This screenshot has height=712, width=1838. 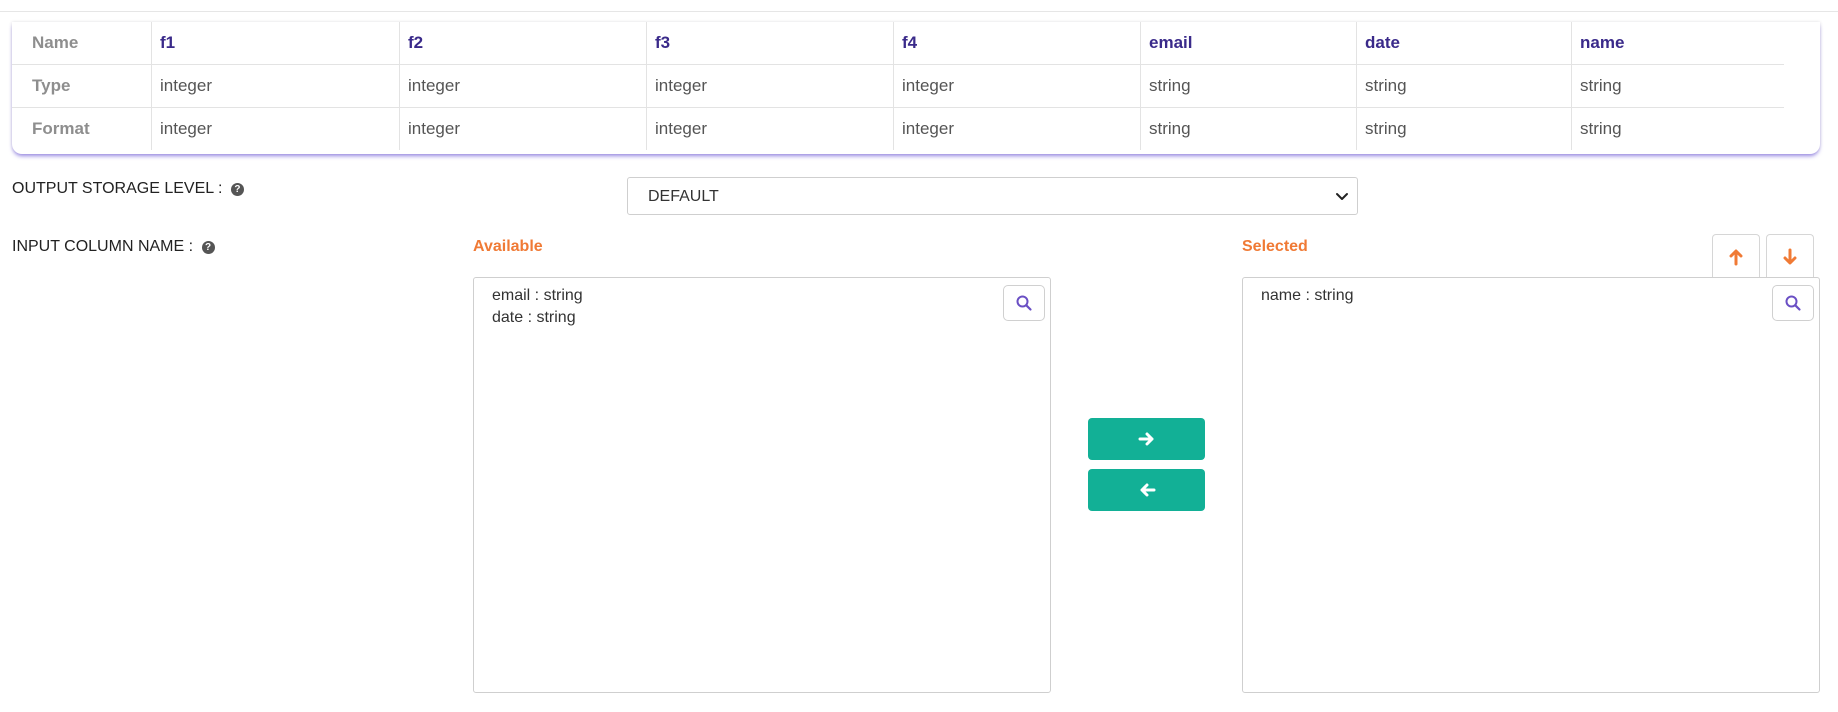 I want to click on input-column-label: INPUT COLUMN NAME :, so click(x=103, y=246).